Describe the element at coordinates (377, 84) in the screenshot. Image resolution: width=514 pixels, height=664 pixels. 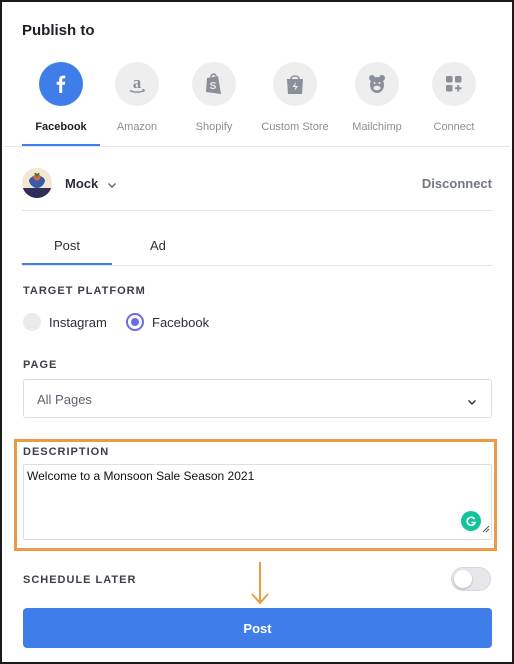
I see `mailchimp-icon` at that location.